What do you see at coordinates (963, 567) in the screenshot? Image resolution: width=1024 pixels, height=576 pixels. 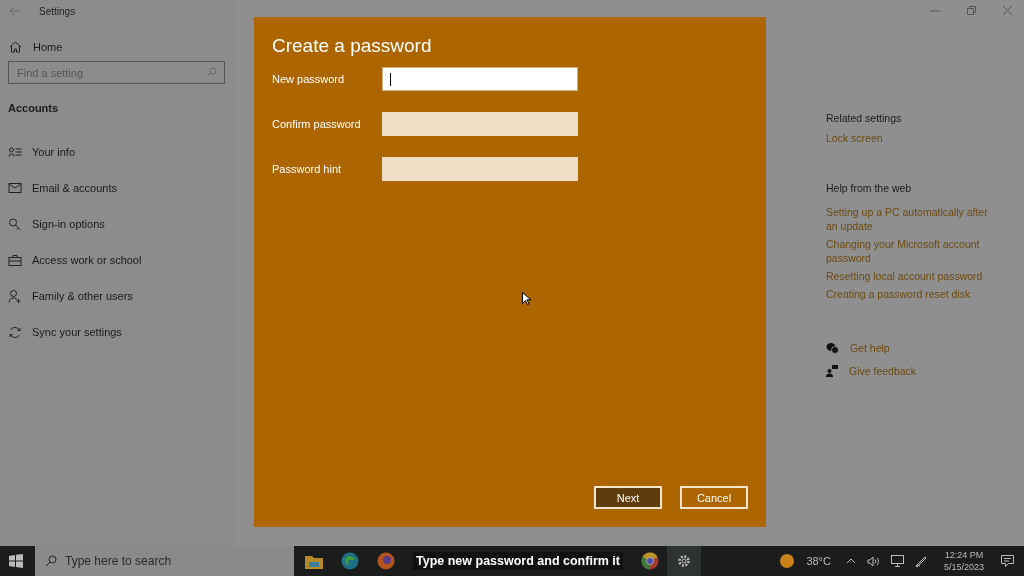 I see `clock-date: 5/15/2023` at bounding box center [963, 567].